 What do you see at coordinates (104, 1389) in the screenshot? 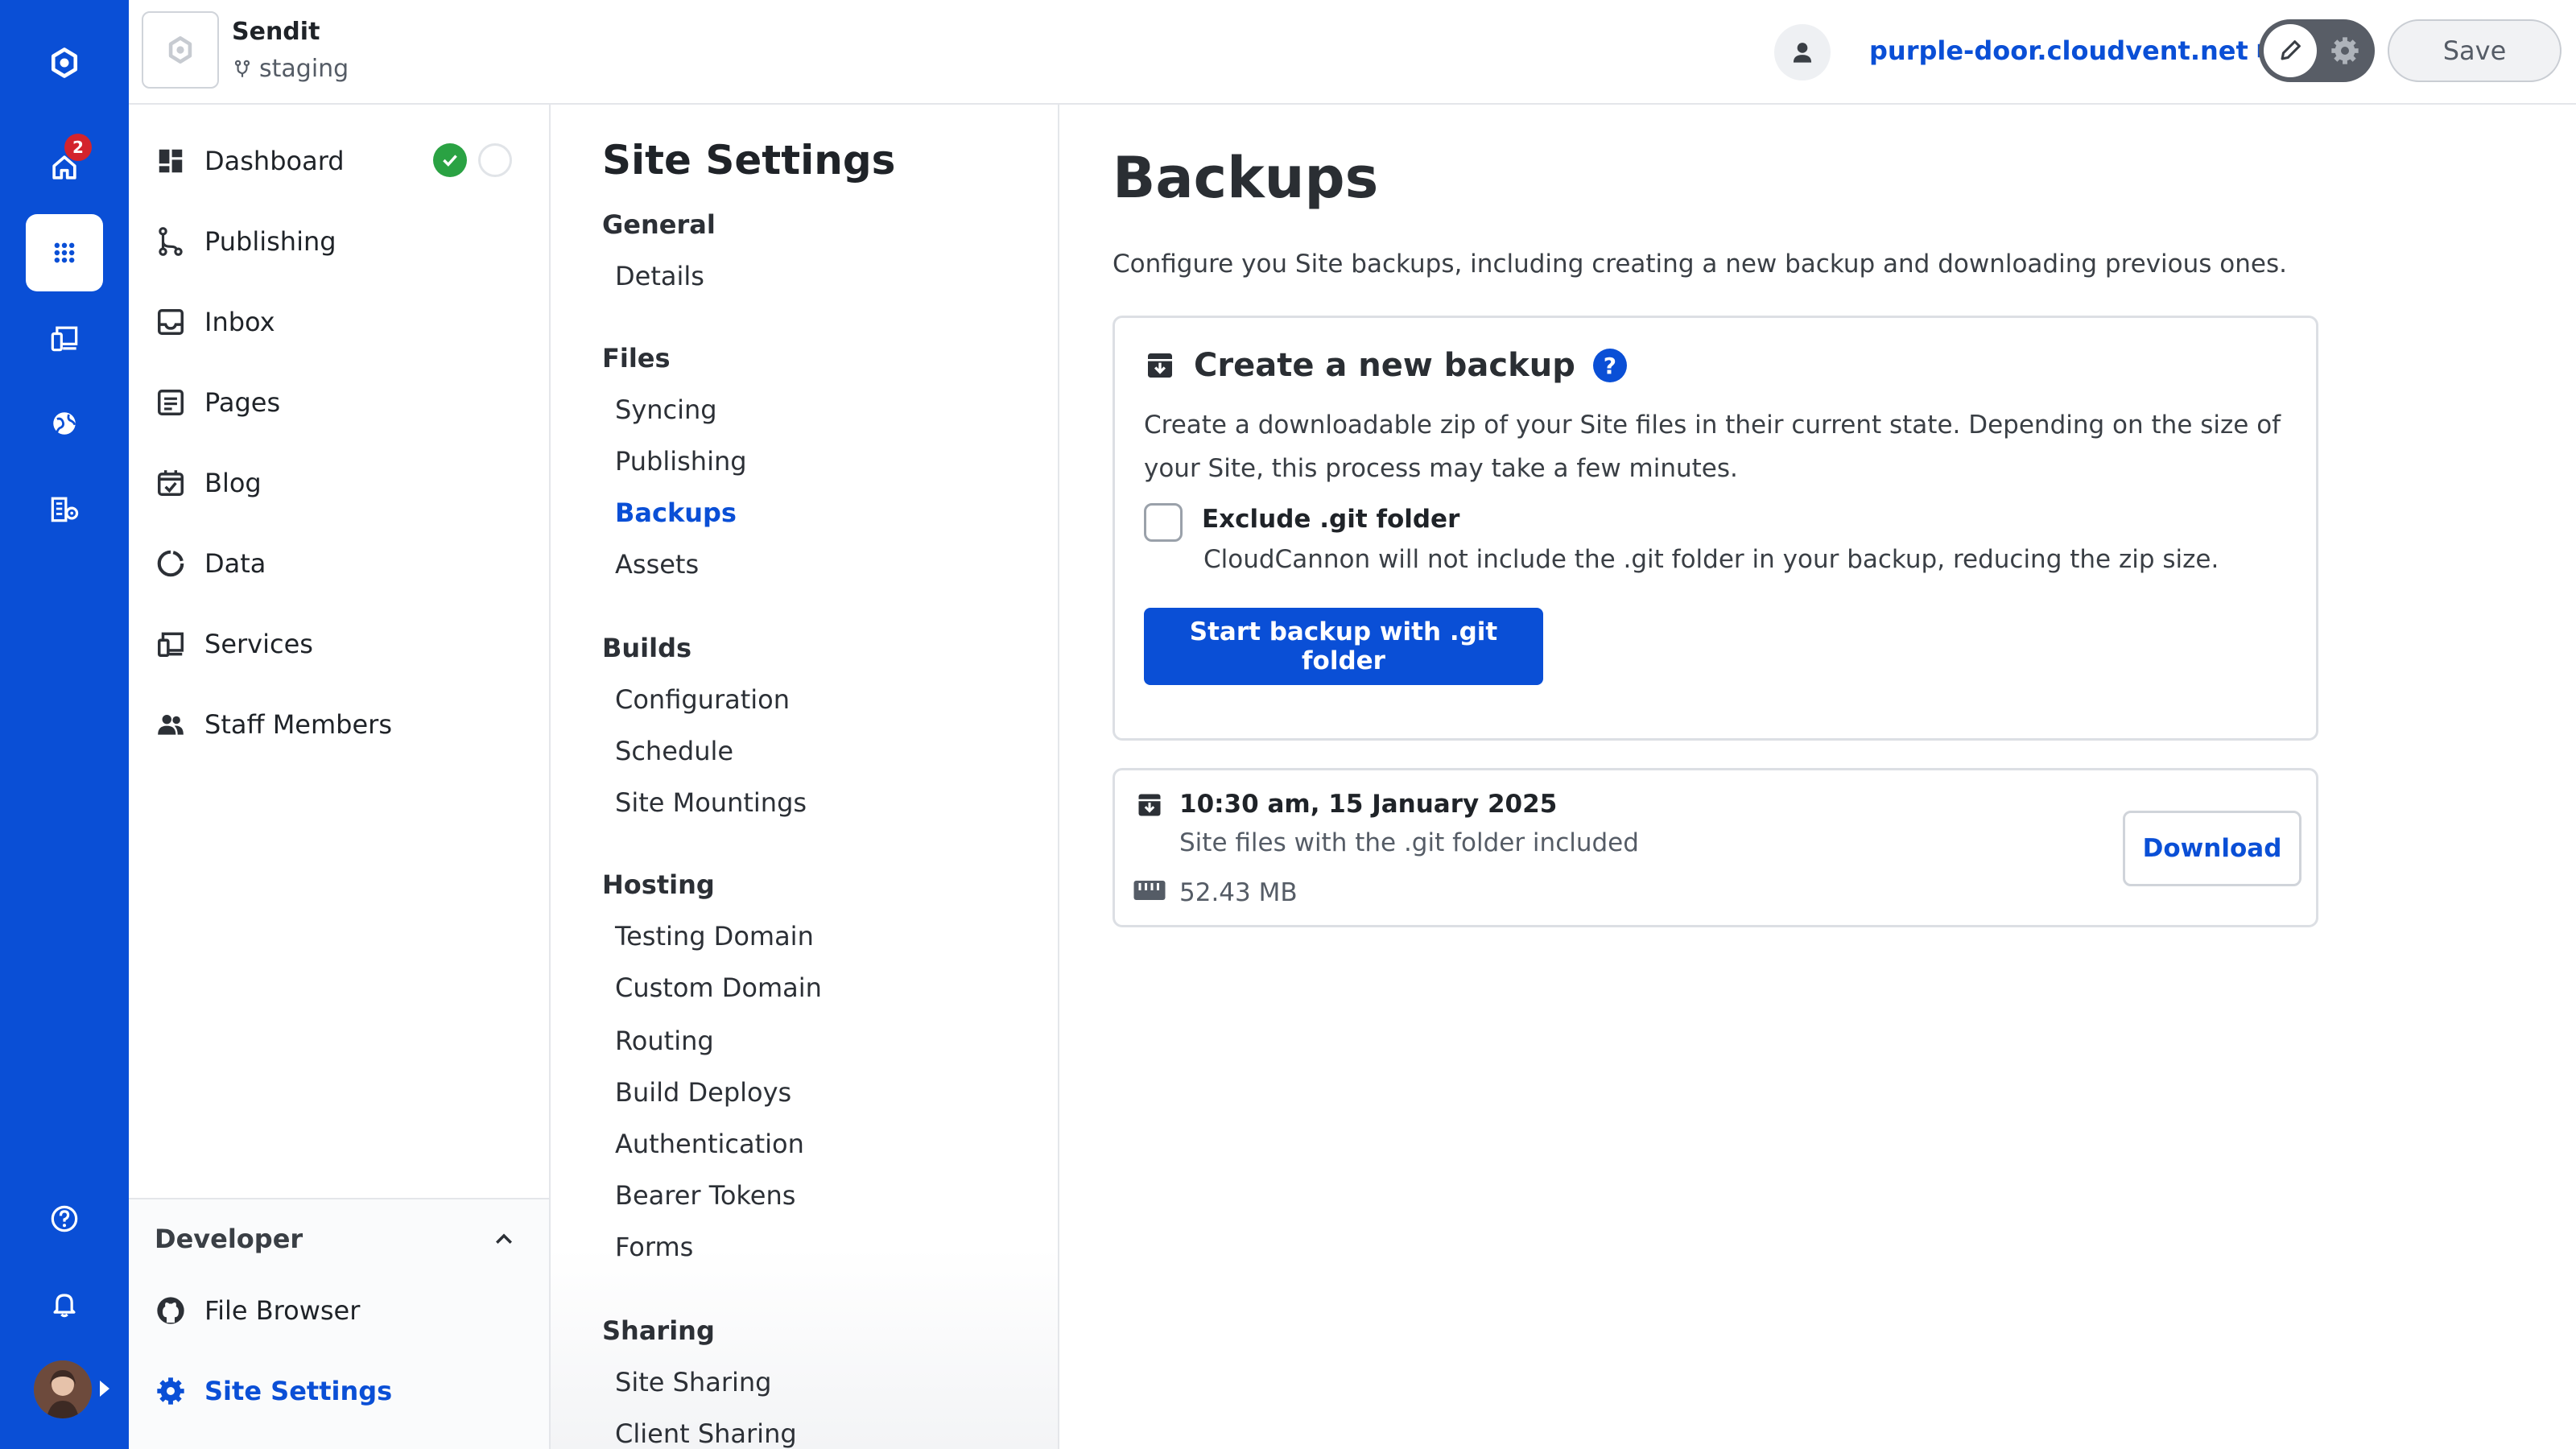
I see `avatar-menu-caret-icon` at bounding box center [104, 1389].